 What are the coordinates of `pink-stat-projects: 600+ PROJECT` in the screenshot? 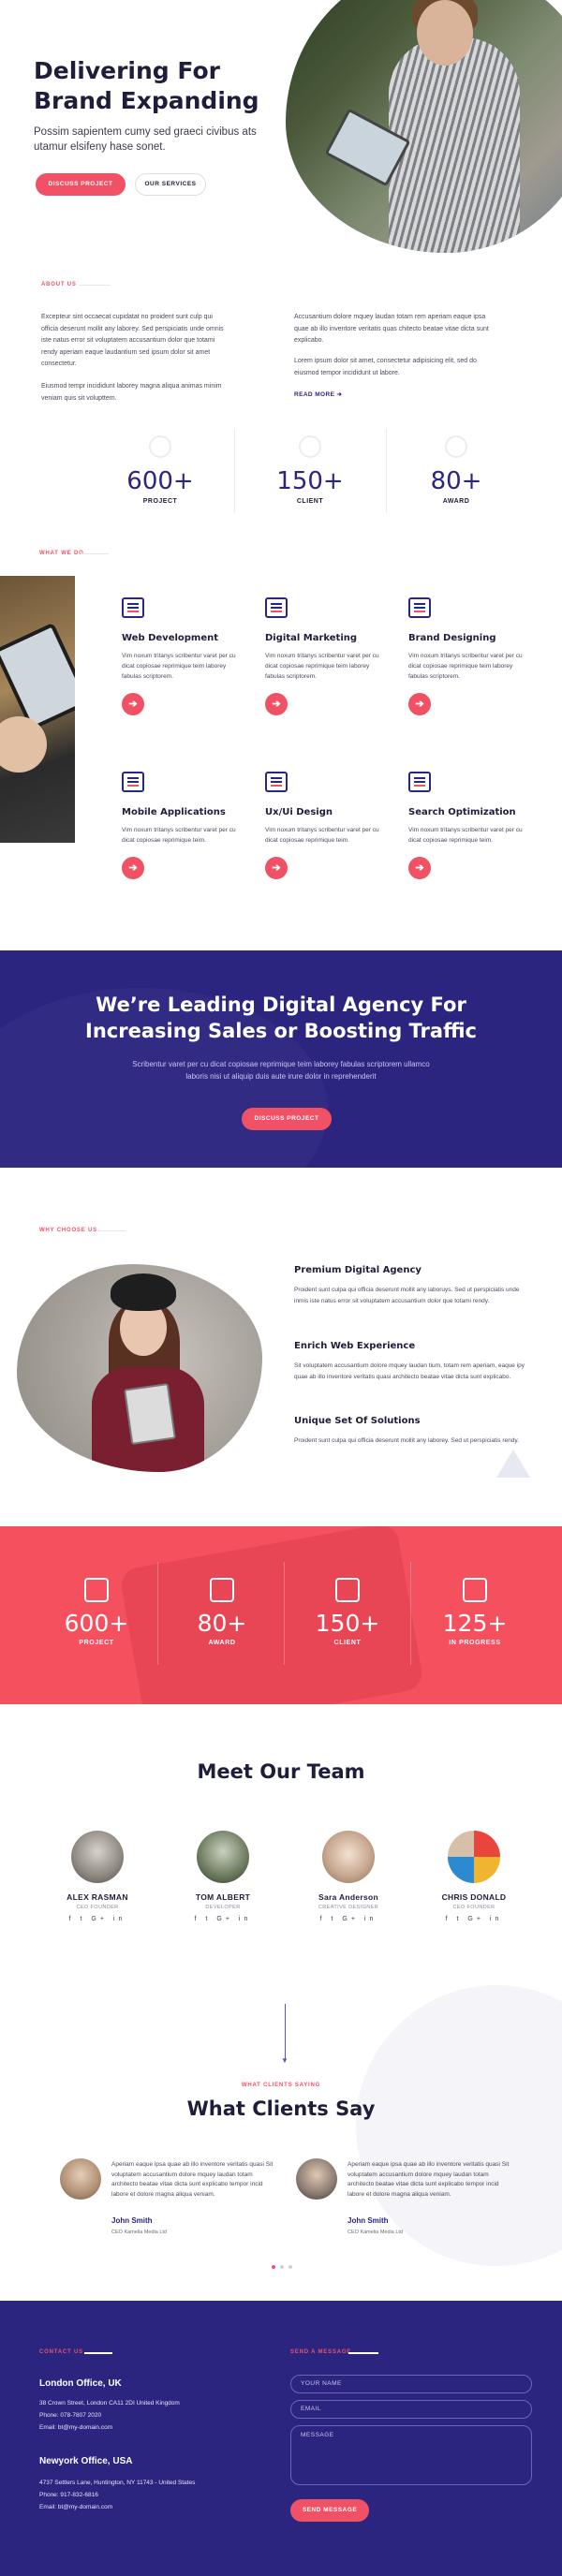 It's located at (96, 1612).